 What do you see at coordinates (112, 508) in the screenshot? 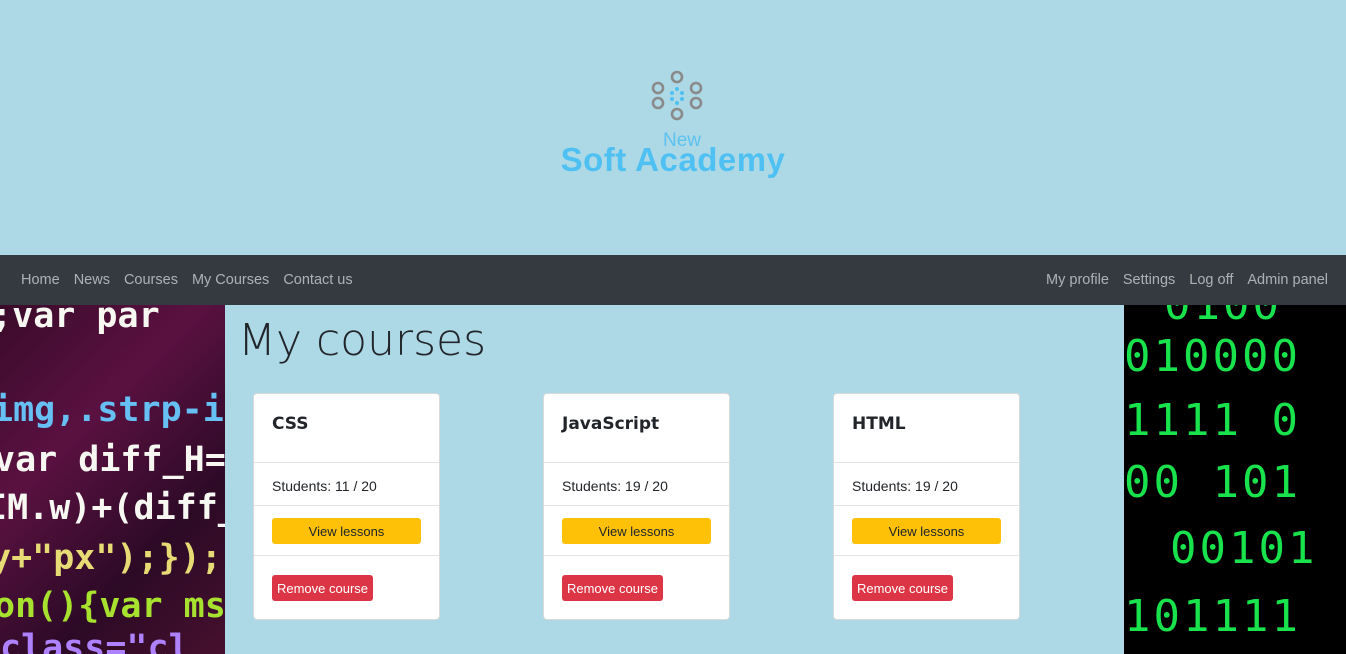
I see `code-line: IM.w)+(diff_` at bounding box center [112, 508].